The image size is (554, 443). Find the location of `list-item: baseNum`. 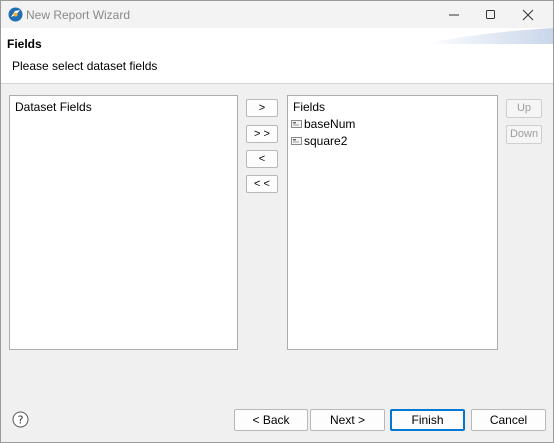

list-item: baseNum is located at coordinates (323, 124).